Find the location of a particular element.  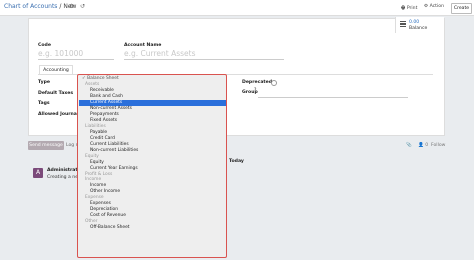

code-input: e.g. 101000 is located at coordinates (60, 53).